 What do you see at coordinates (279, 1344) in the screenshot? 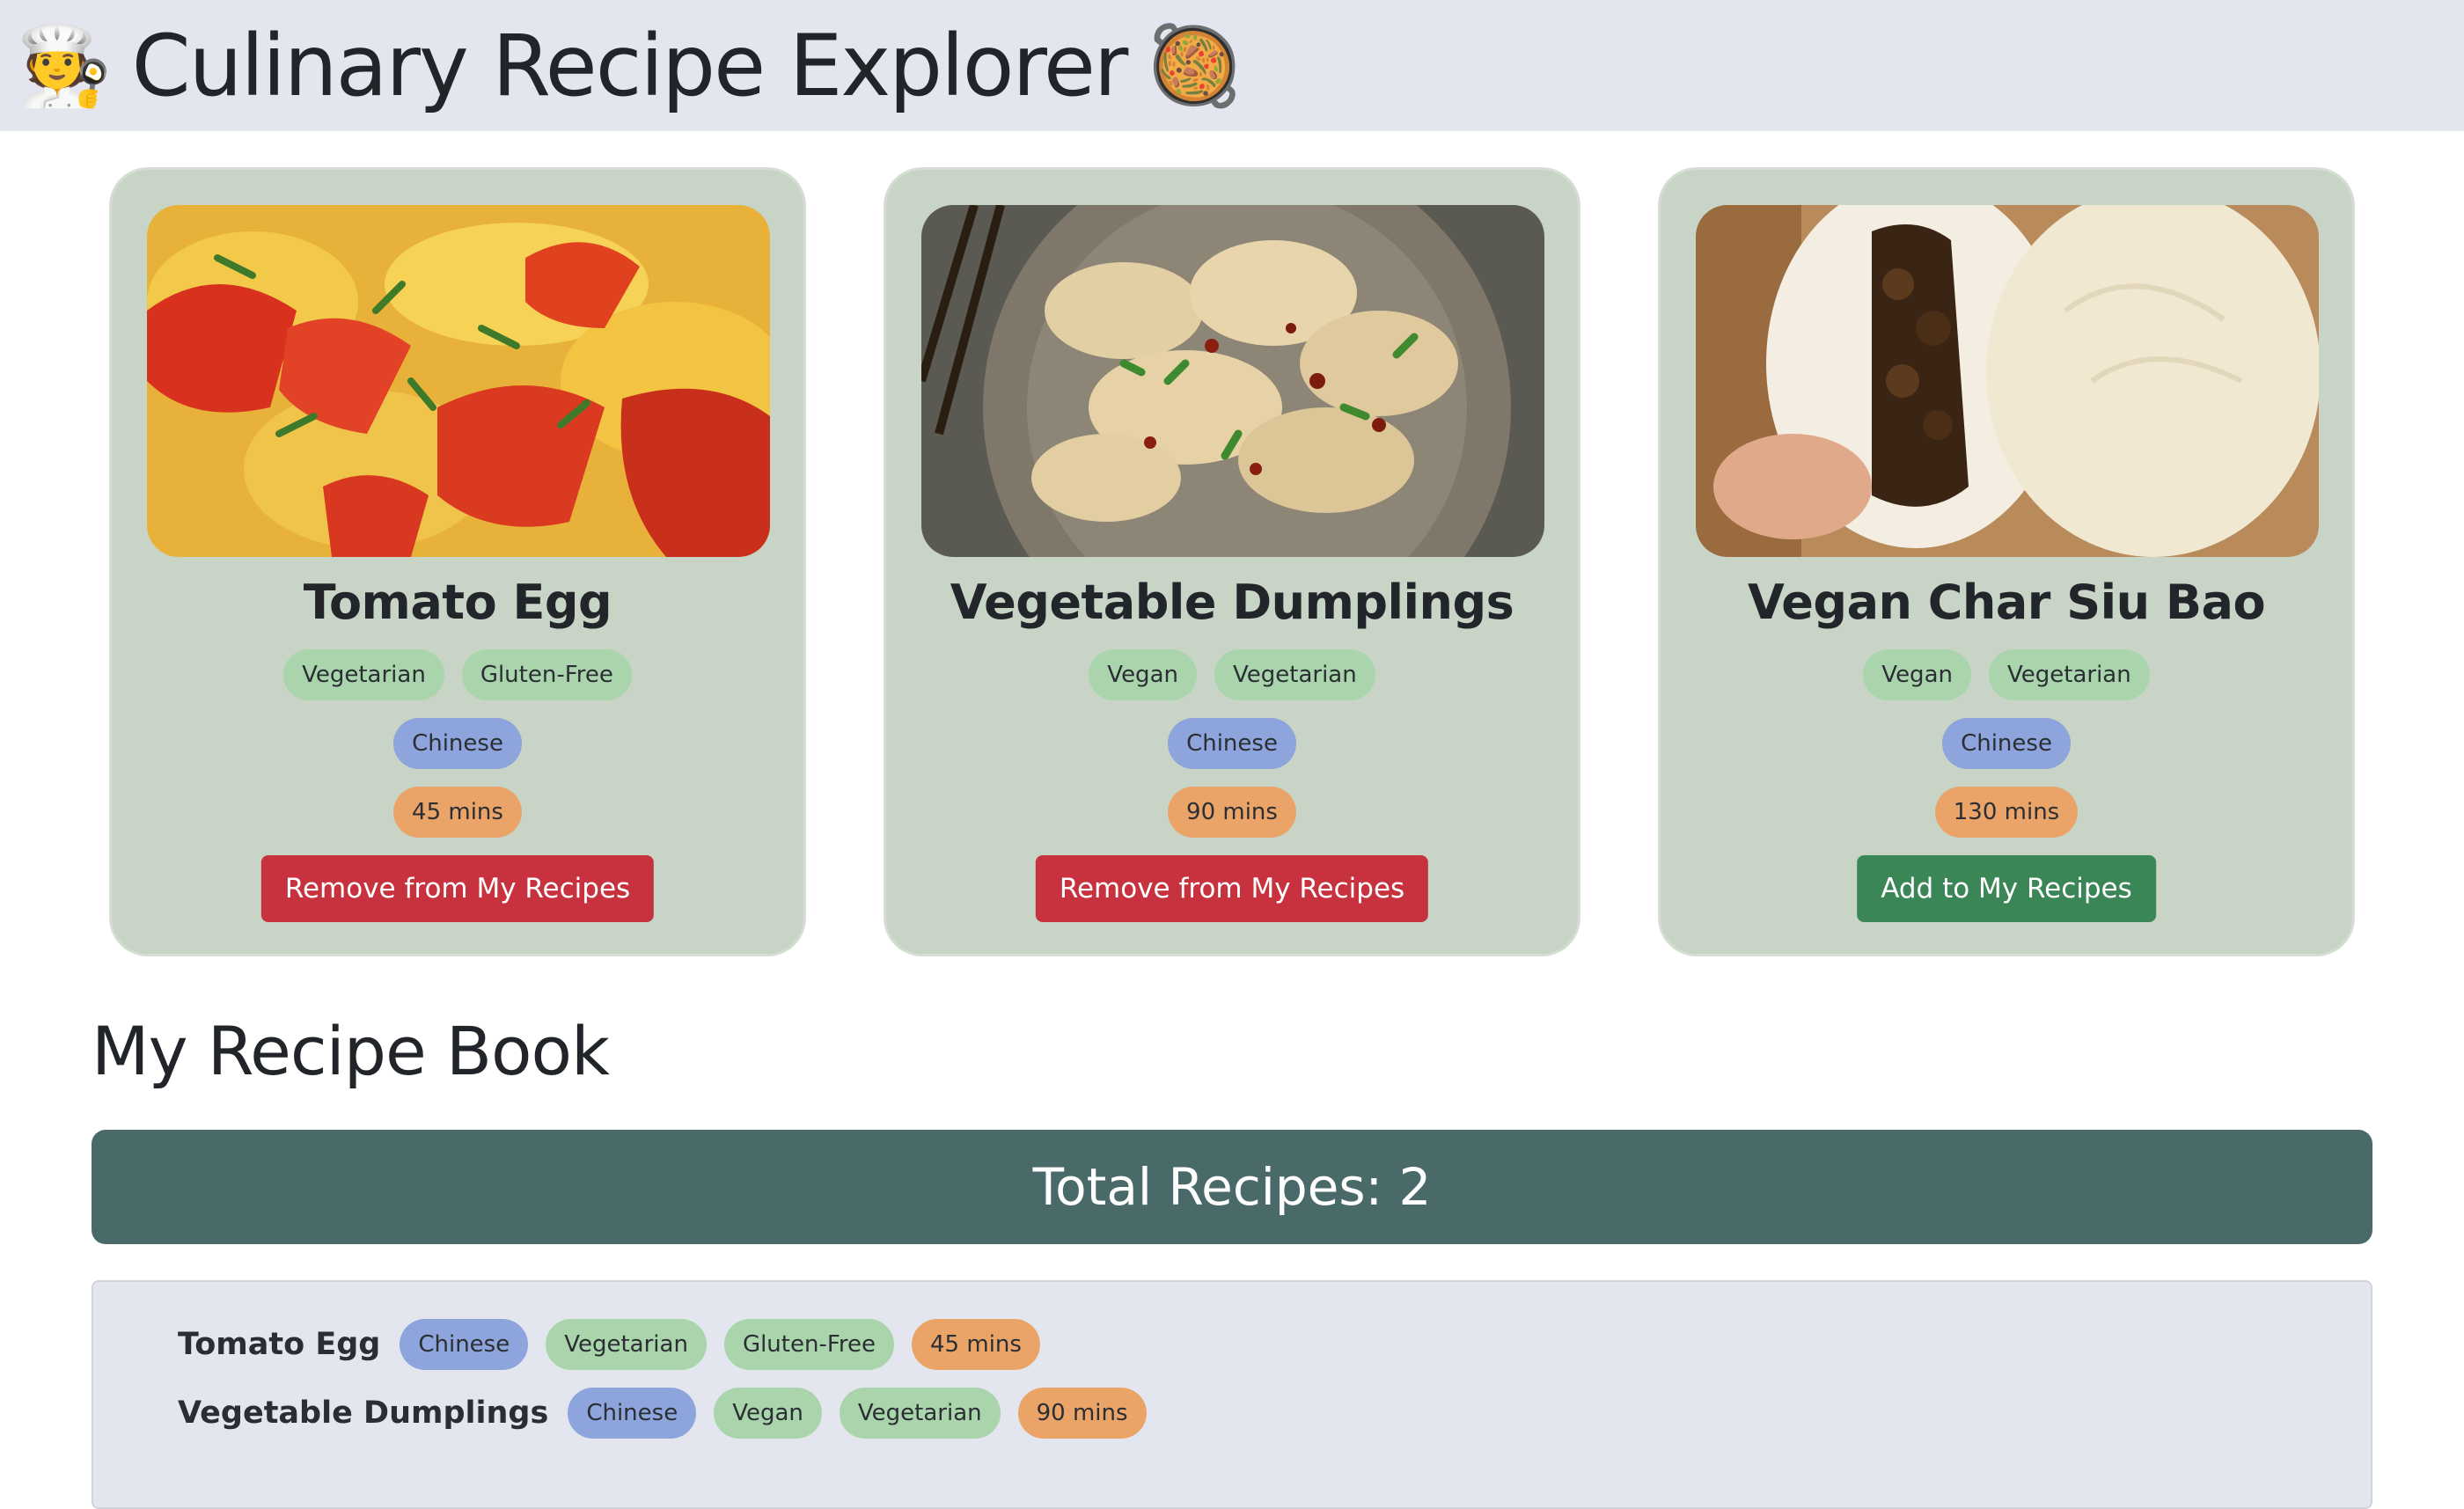
I see `list-item-name: Tomato Egg` at bounding box center [279, 1344].